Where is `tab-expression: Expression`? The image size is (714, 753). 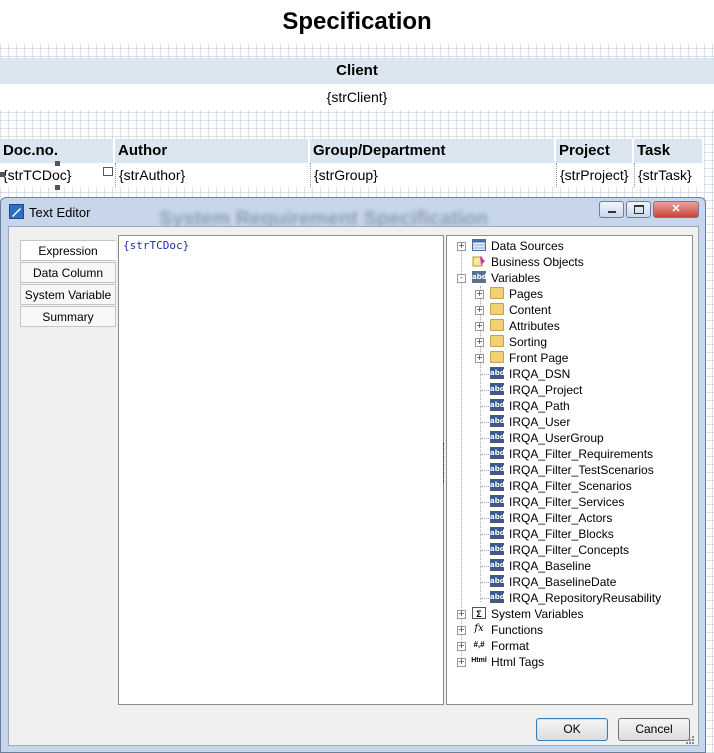
tab-expression: Expression is located at coordinates (68, 250).